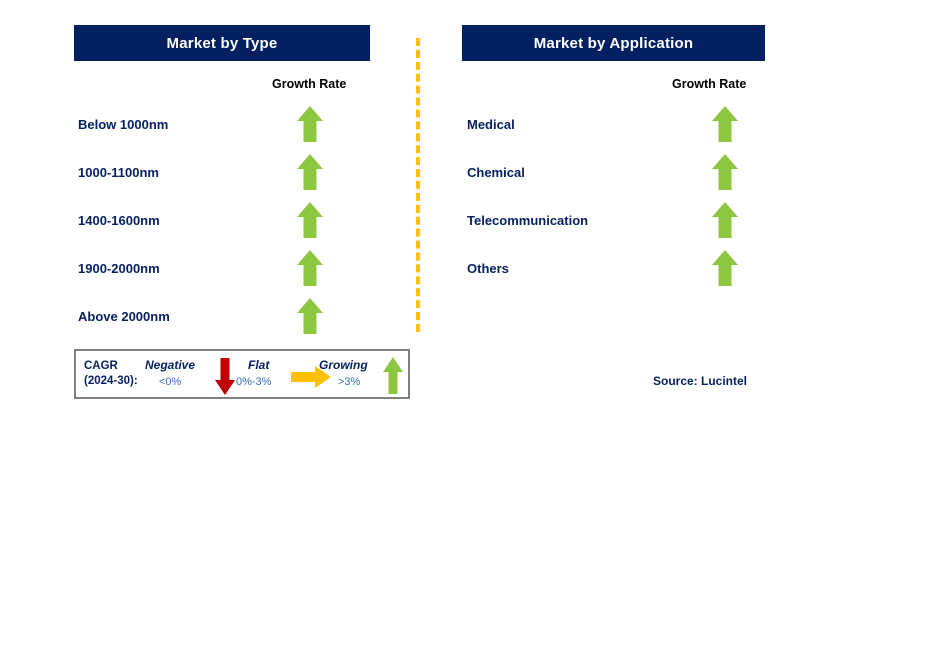 The image size is (945, 653). Describe the element at coordinates (254, 382) in the screenshot. I see `legend-flat-value: 0%-3%` at that location.